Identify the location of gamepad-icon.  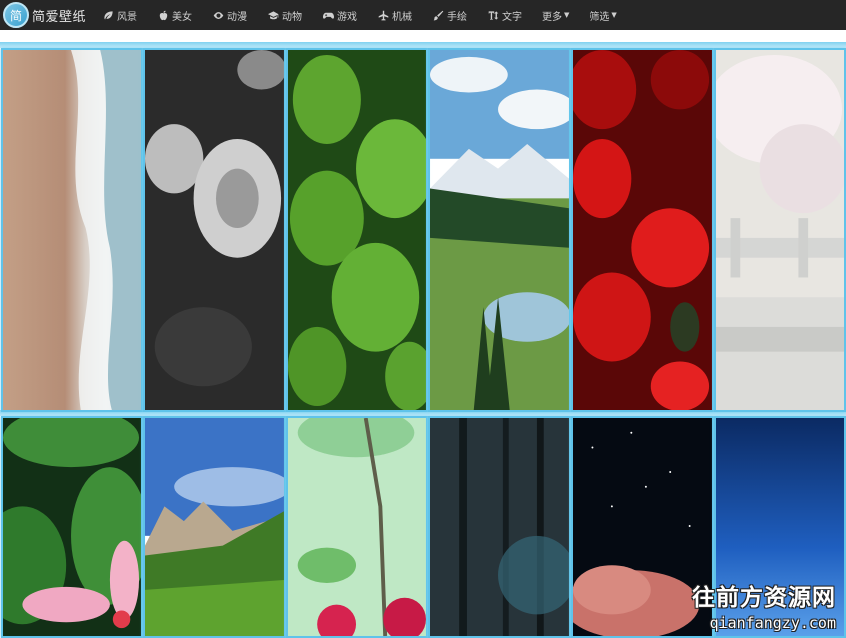
(328, 15).